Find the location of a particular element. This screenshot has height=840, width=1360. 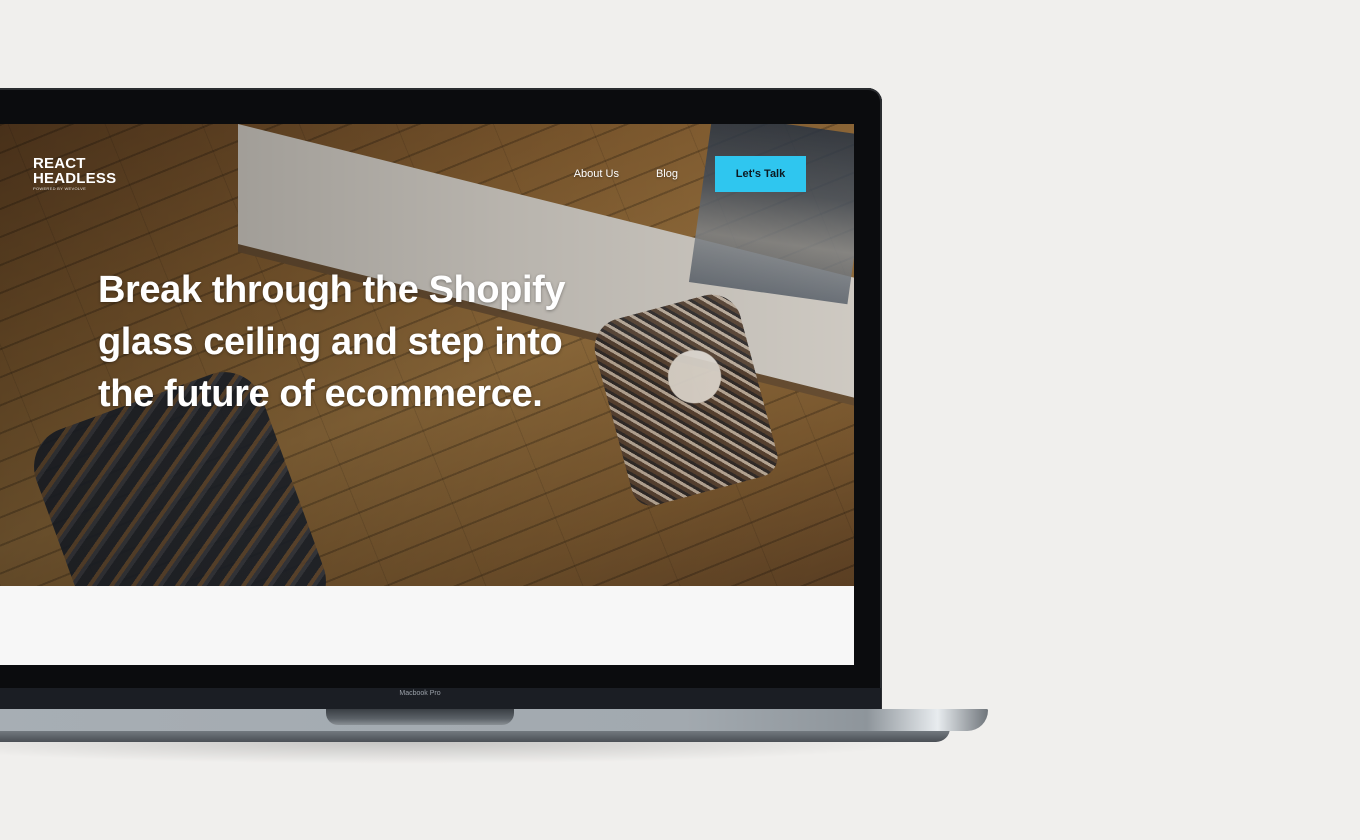

site-logo: REACT HEADLESS POWERED BY WEVOLVE is located at coordinates (74, 174).